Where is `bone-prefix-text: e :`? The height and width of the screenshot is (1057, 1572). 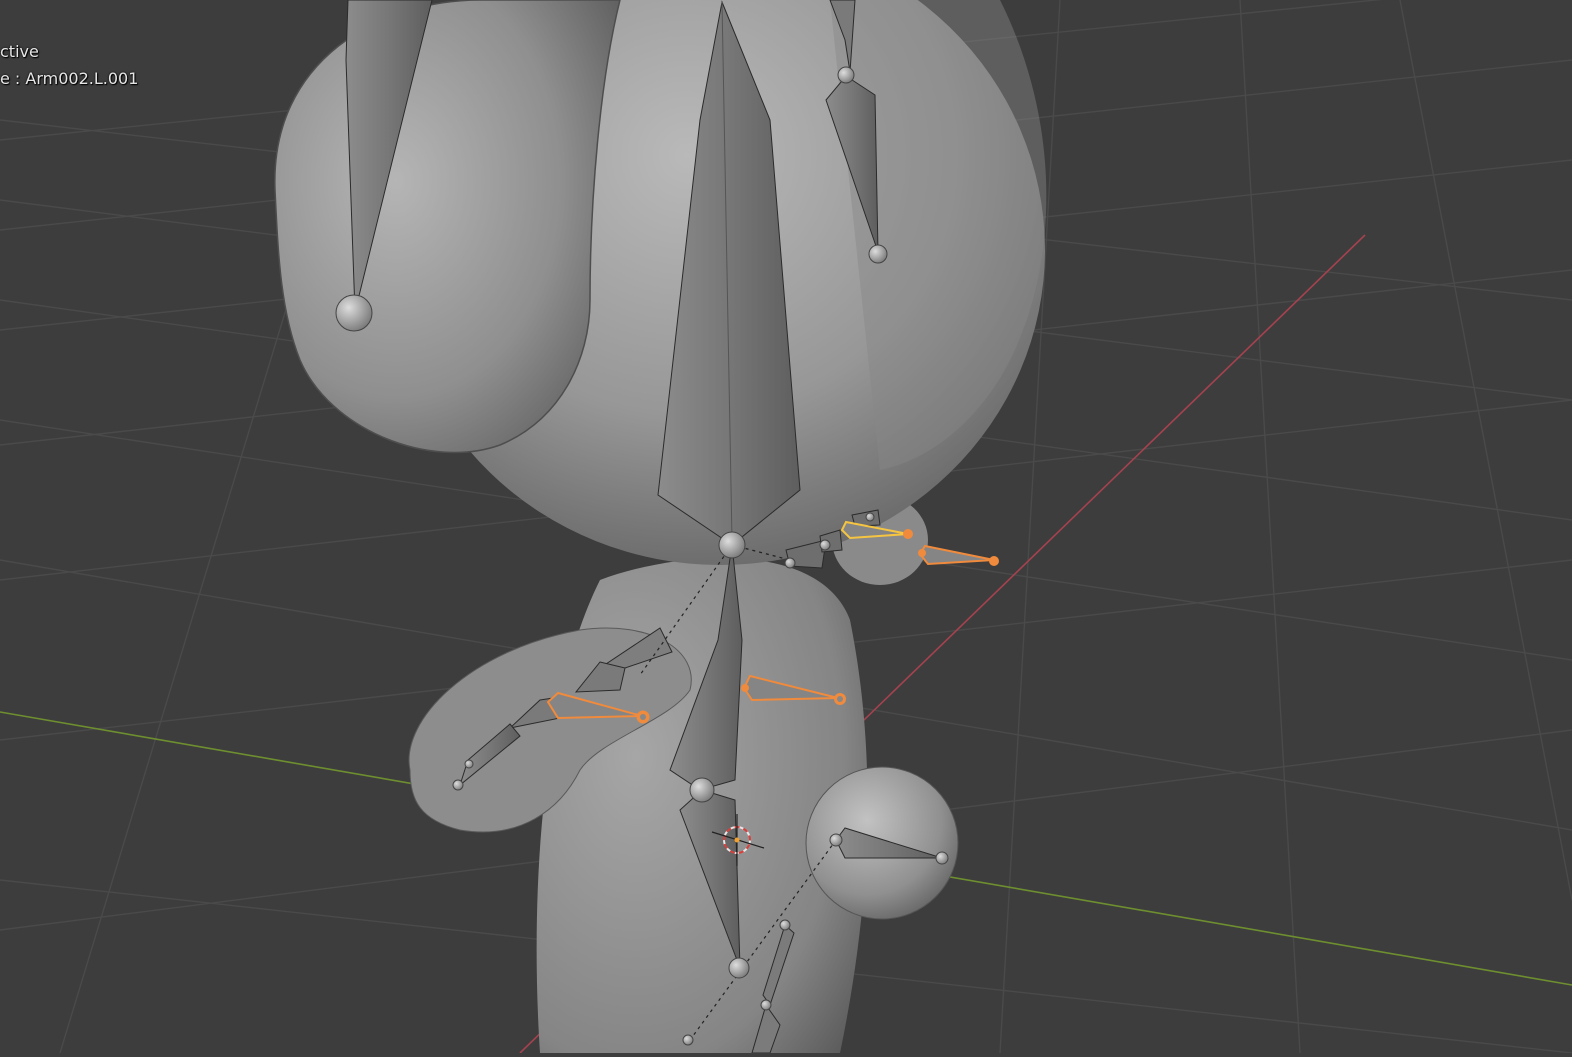 bone-prefix-text: e : is located at coordinates (13, 78).